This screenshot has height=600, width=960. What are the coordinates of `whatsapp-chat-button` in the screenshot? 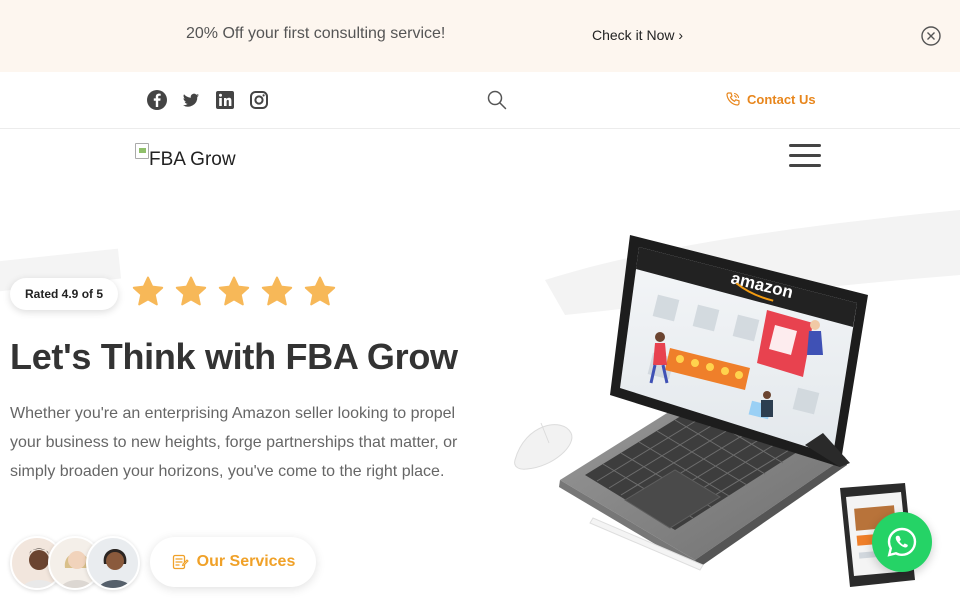 It's located at (902, 542).